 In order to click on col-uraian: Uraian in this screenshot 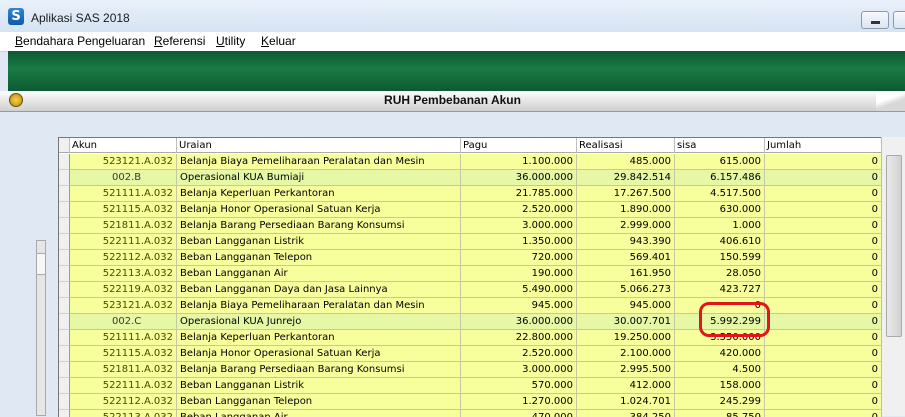, I will do `click(319, 145)`.